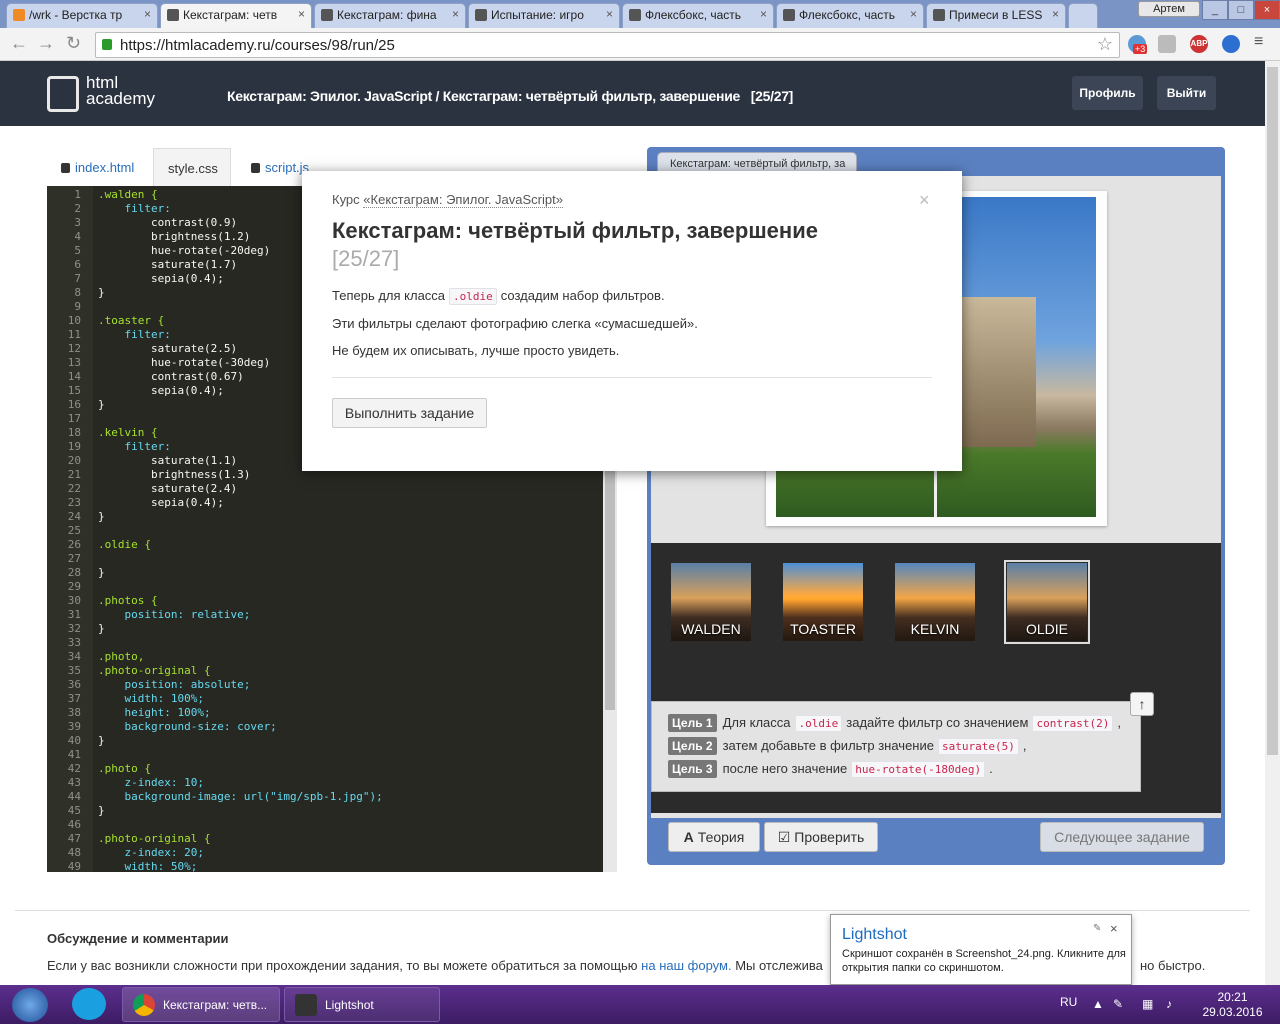  I want to click on globe-icon, so click(1231, 44).